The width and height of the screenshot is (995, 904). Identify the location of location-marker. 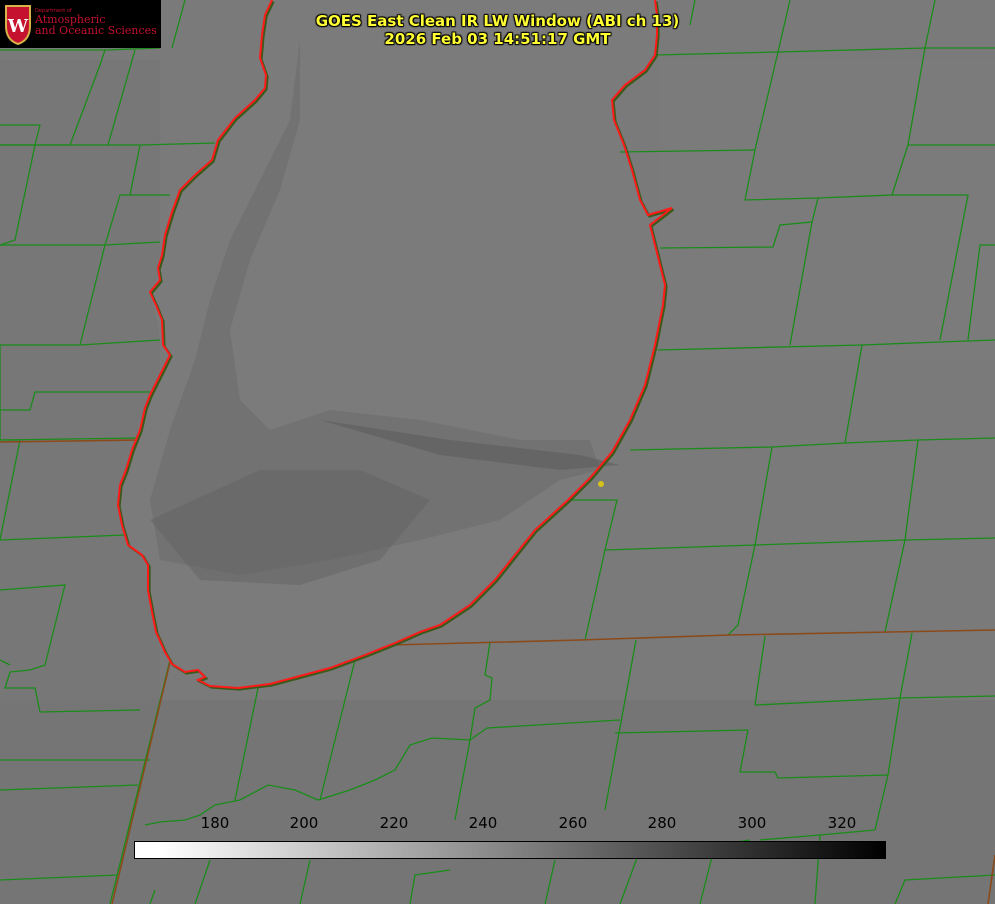
(601, 484).